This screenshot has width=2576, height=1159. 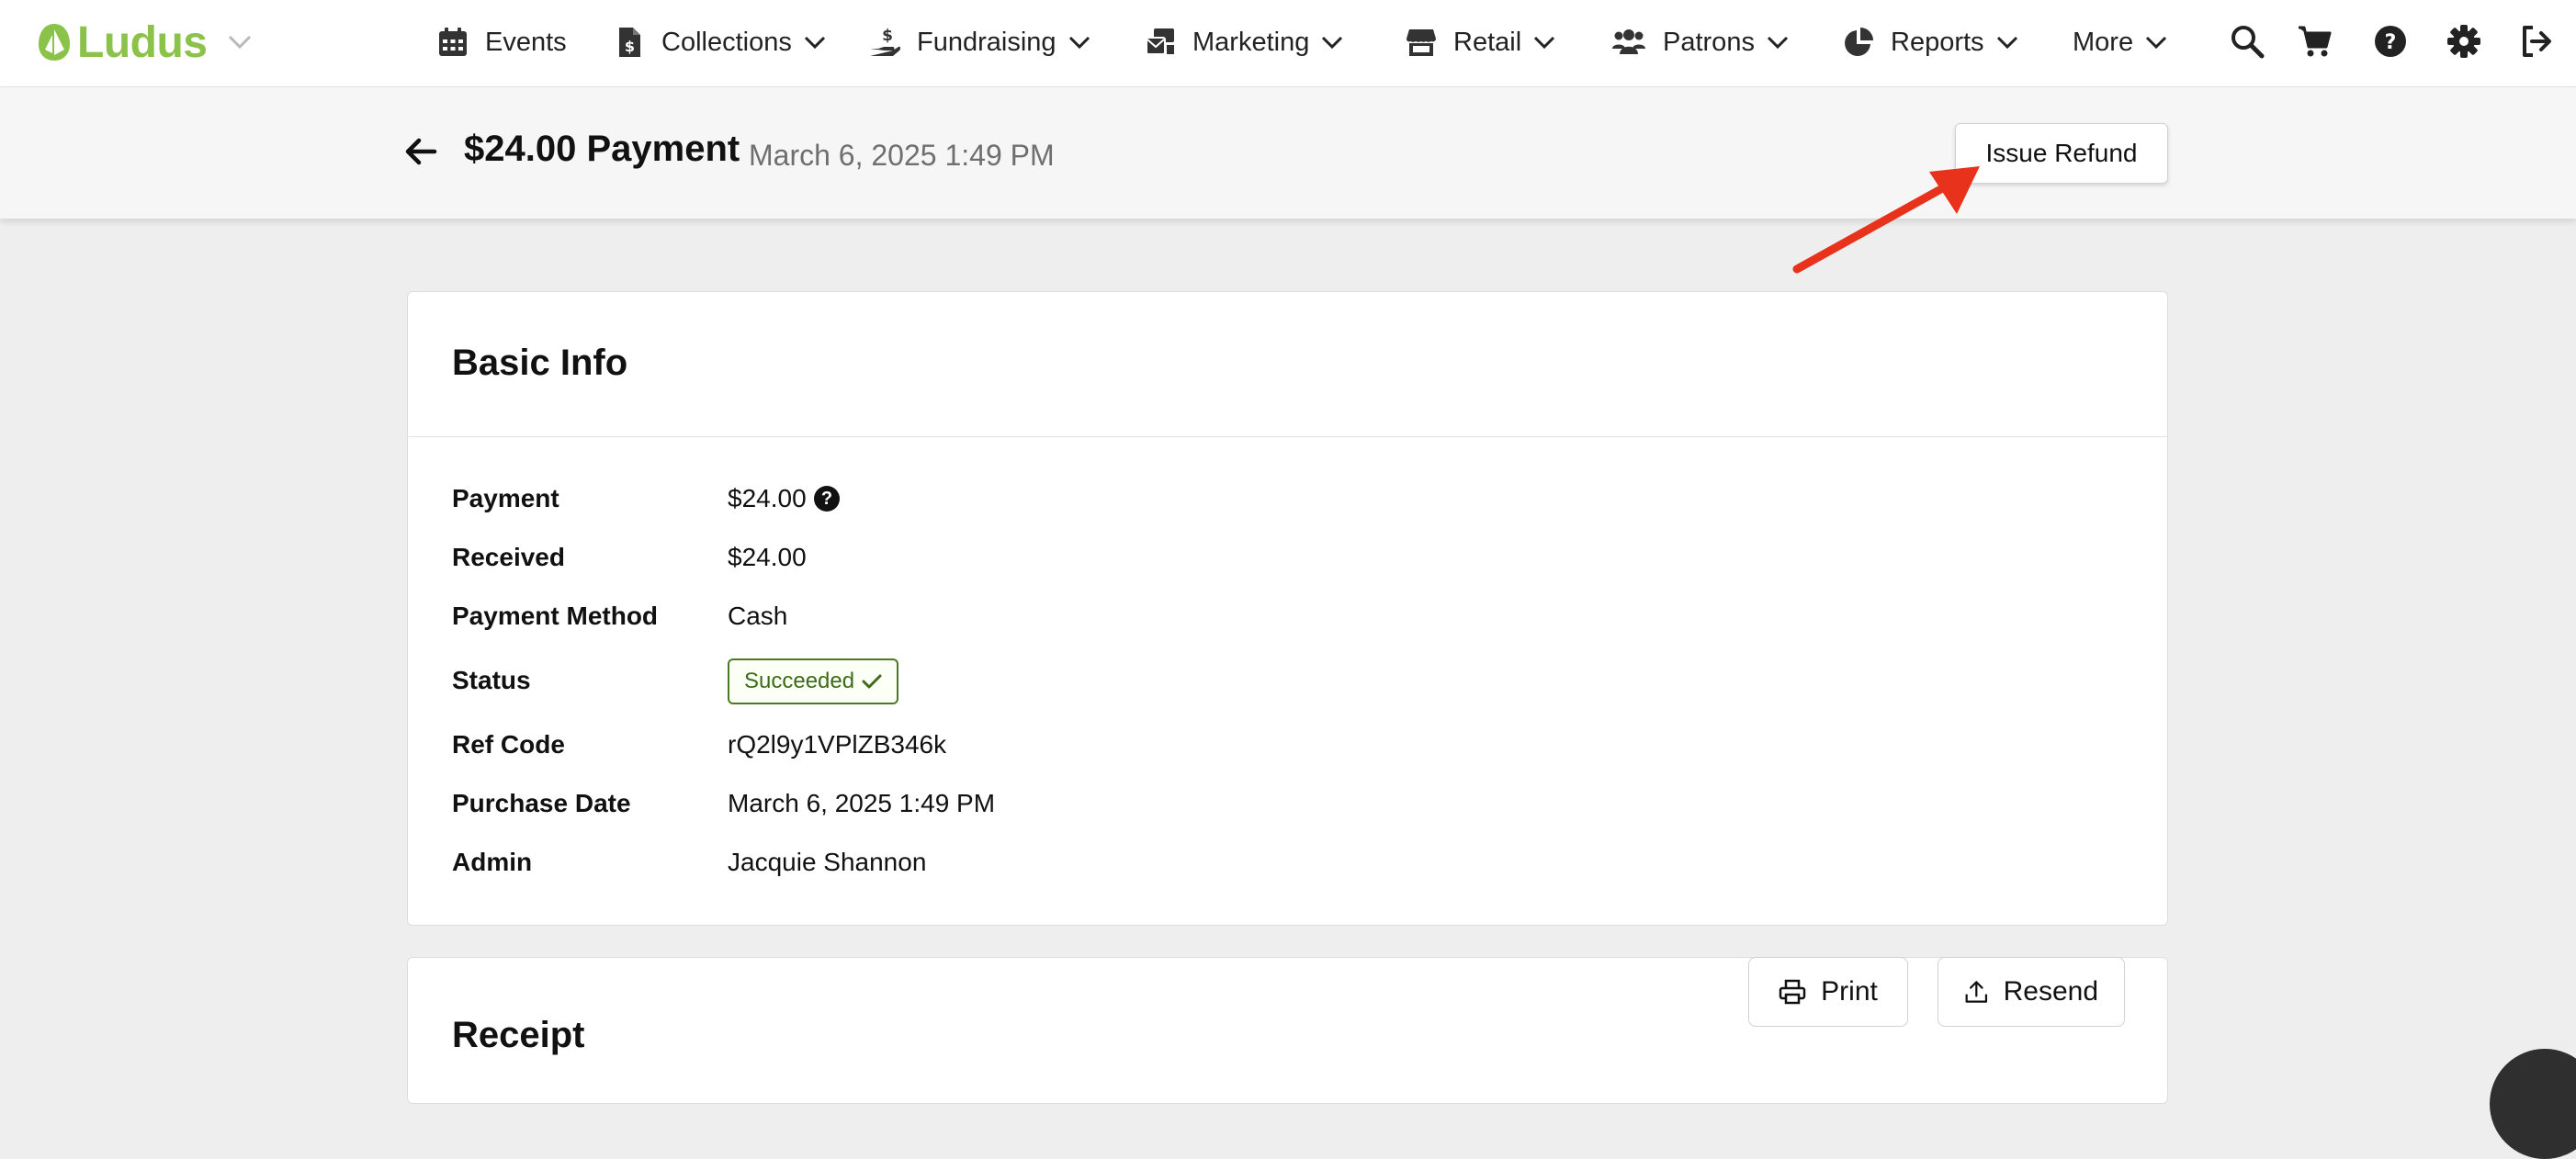 What do you see at coordinates (726, 42) in the screenshot?
I see `nav-collections-label: Collections` at bounding box center [726, 42].